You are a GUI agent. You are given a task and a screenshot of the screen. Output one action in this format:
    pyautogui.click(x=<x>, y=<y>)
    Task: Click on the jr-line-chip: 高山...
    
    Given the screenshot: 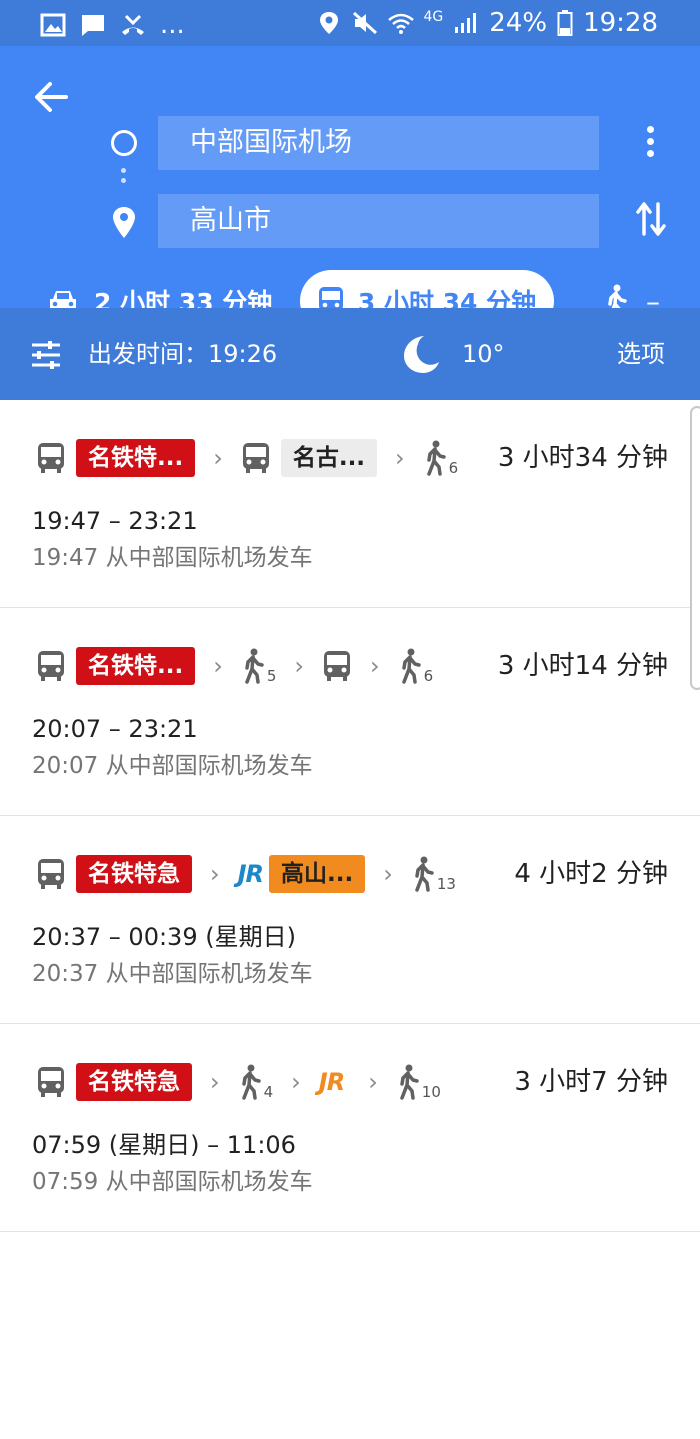 What is the action you would take?
    pyautogui.click(x=317, y=874)
    